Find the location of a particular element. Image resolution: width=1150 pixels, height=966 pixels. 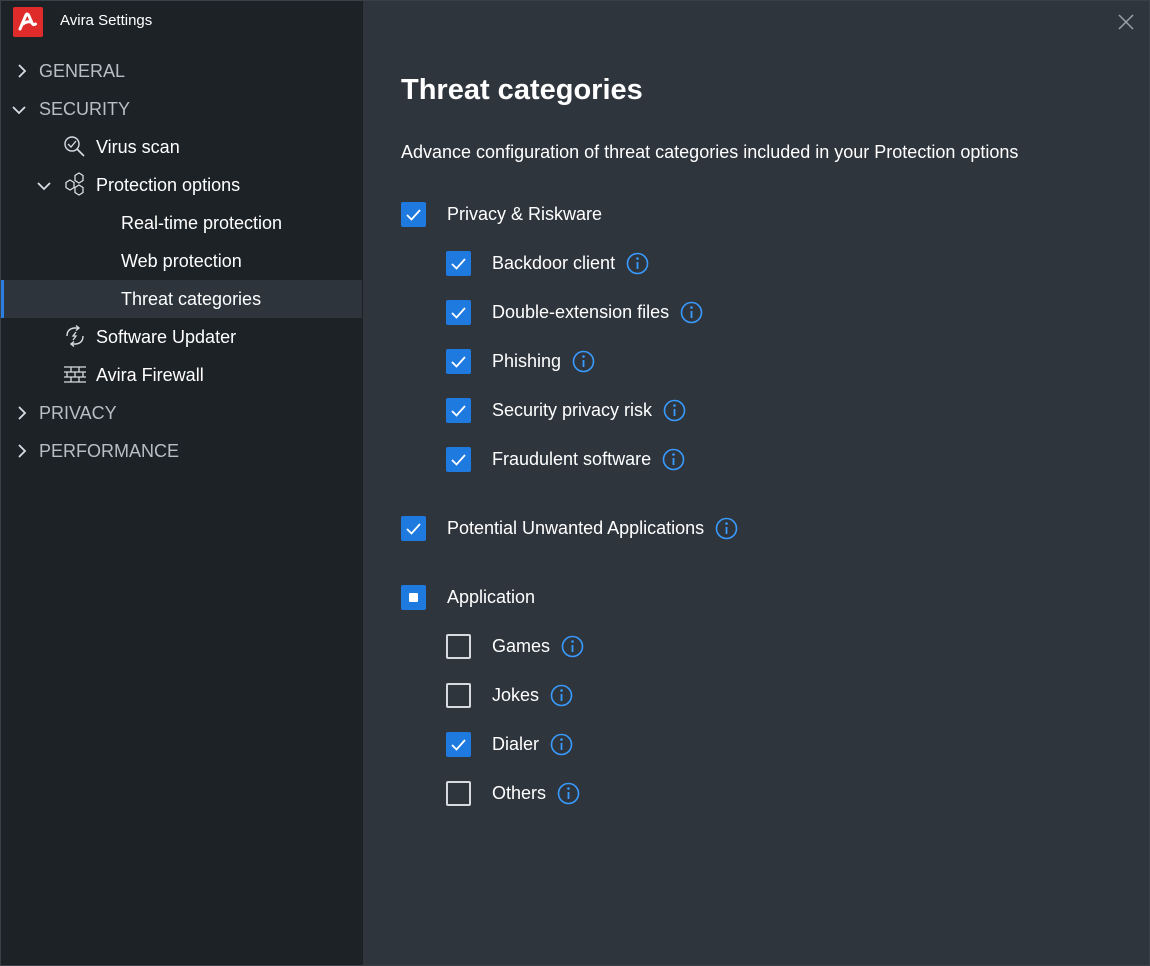

double-extension-files-checkbox is located at coordinates (458, 312).